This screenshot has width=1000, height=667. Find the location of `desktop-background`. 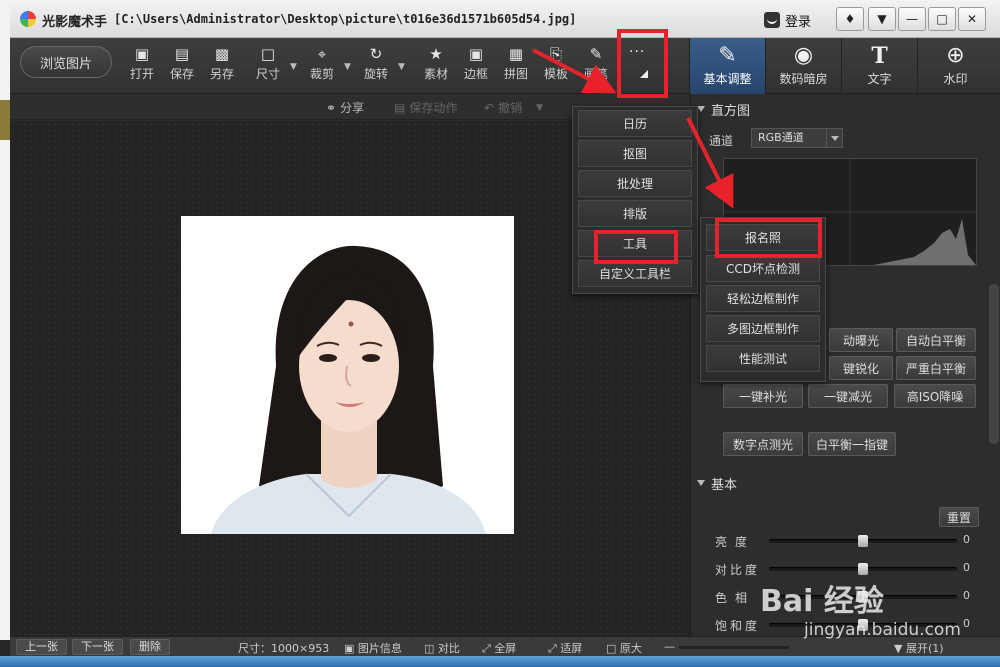

desktop-background is located at coordinates (5, 320).